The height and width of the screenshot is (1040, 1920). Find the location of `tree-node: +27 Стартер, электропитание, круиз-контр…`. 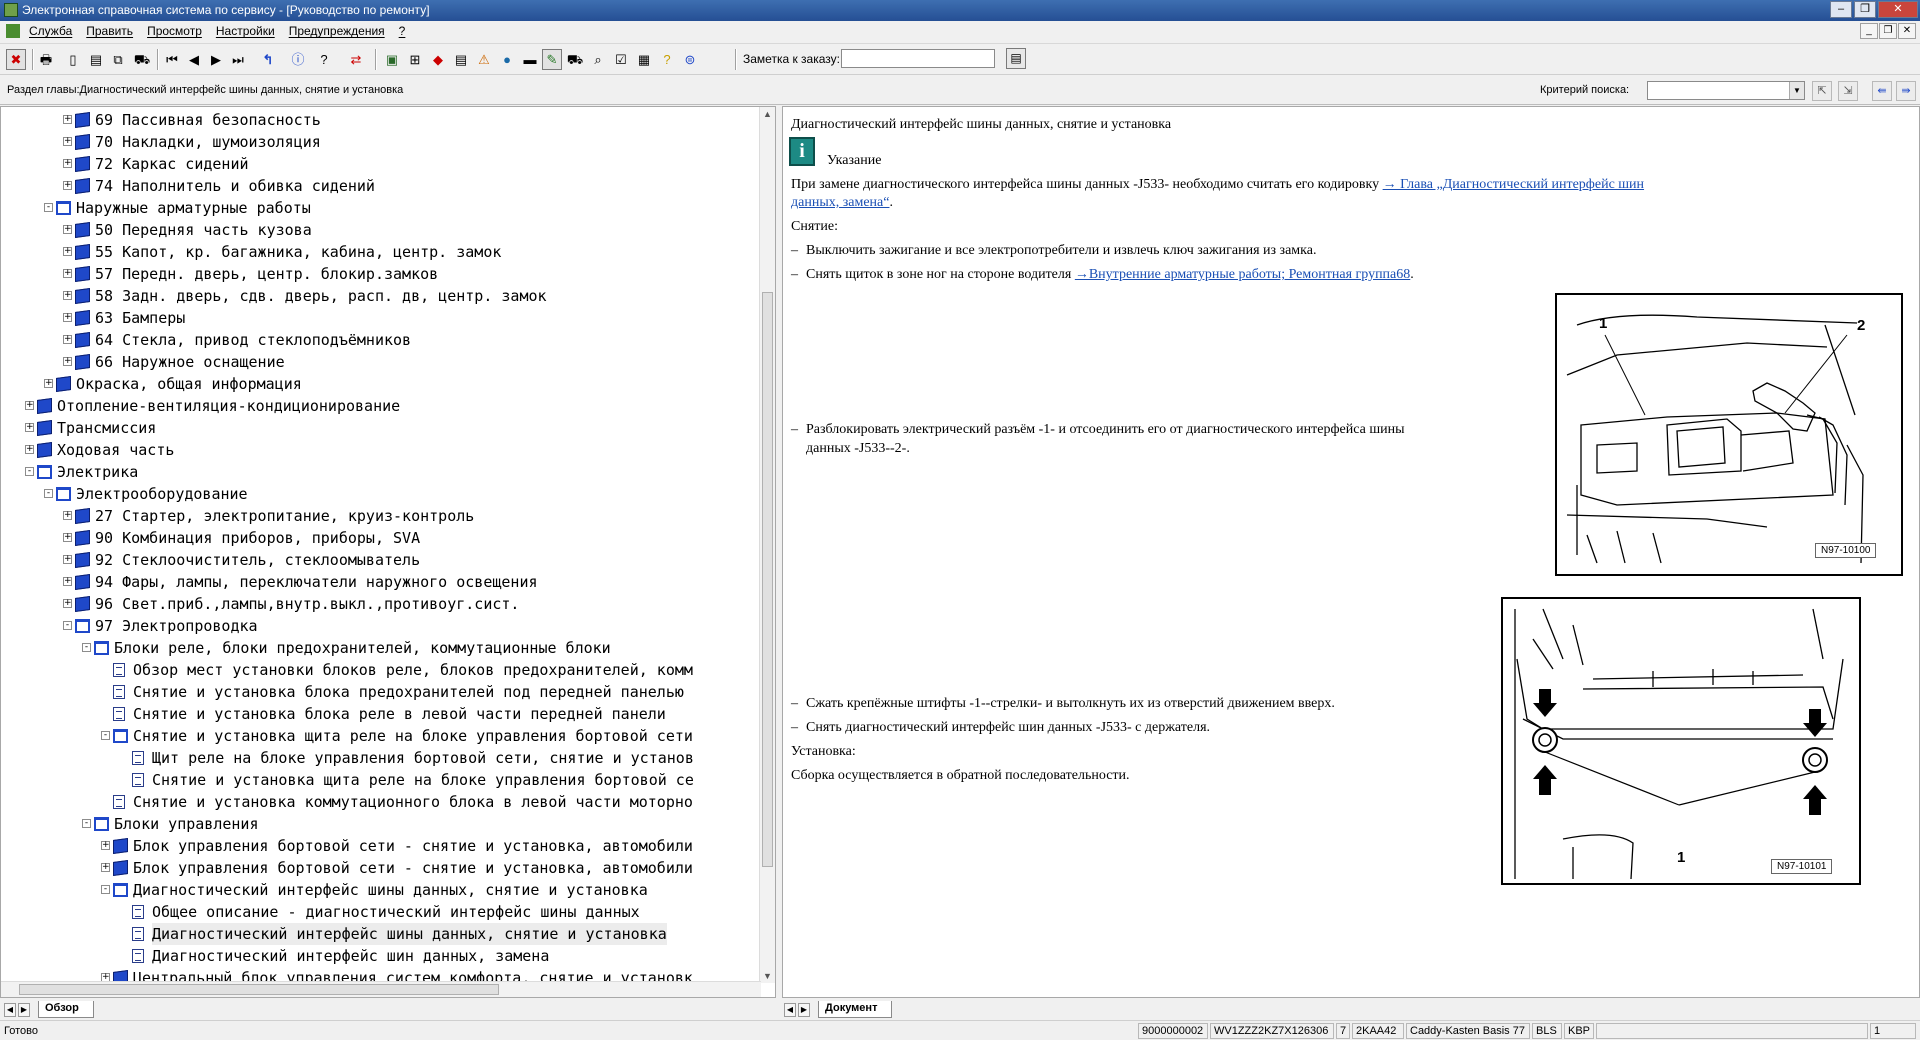

tree-node: +27 Стартер, электропитание, круиз-контр… is located at coordinates (381, 516).